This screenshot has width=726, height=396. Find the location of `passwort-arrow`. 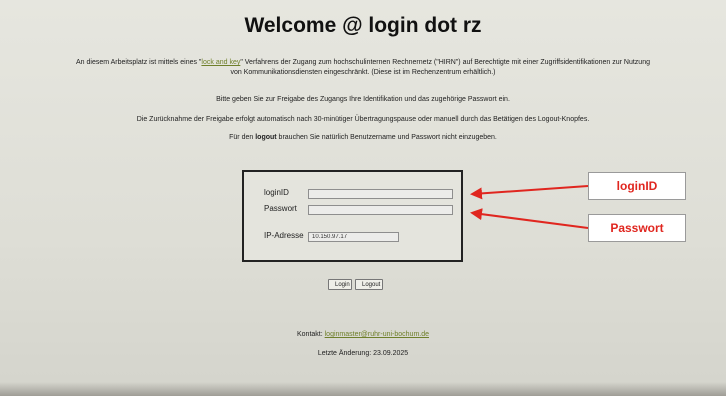

passwort-arrow is located at coordinates (529, 218).